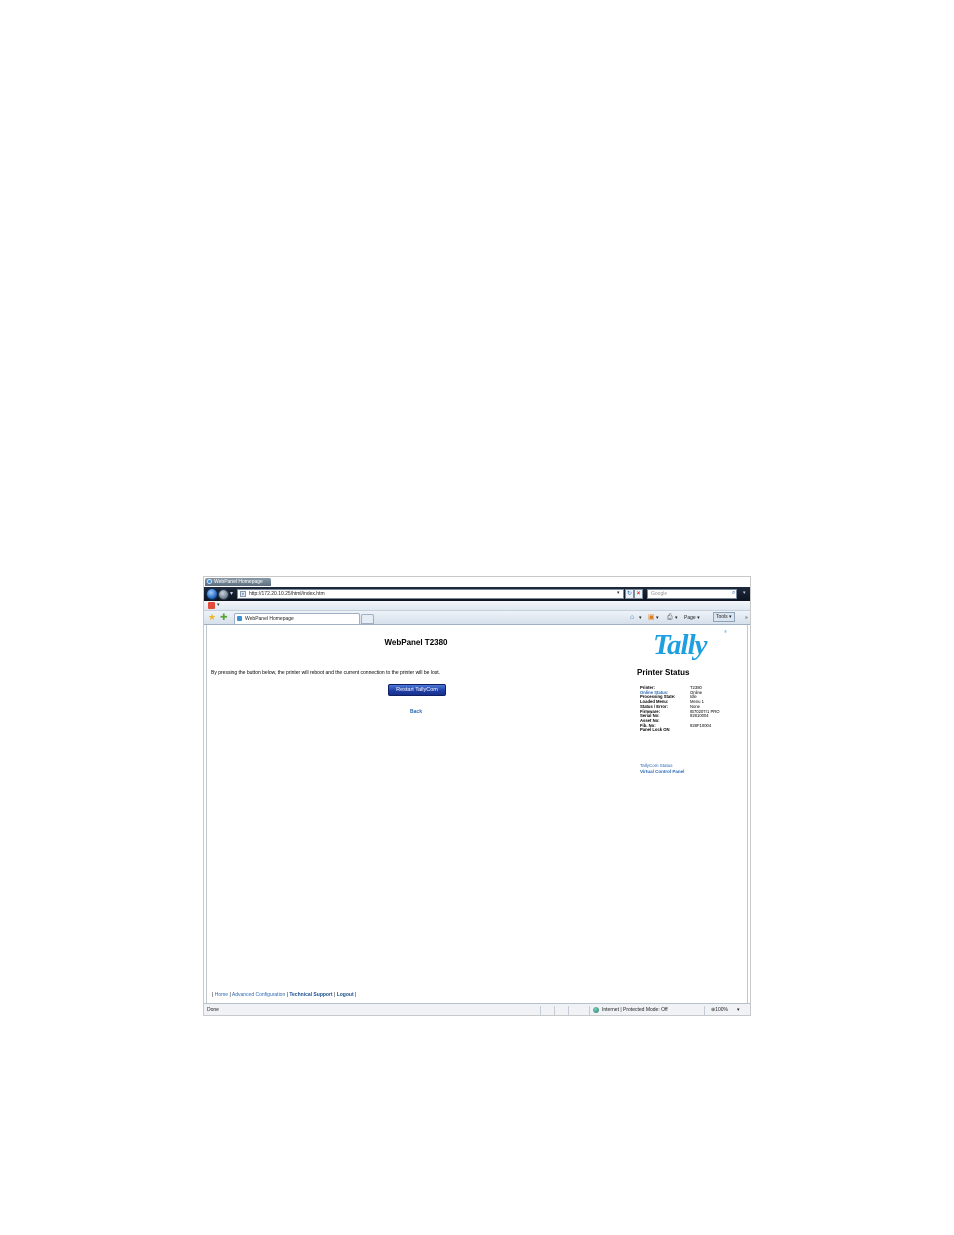  I want to click on forward-button, so click(223, 594).